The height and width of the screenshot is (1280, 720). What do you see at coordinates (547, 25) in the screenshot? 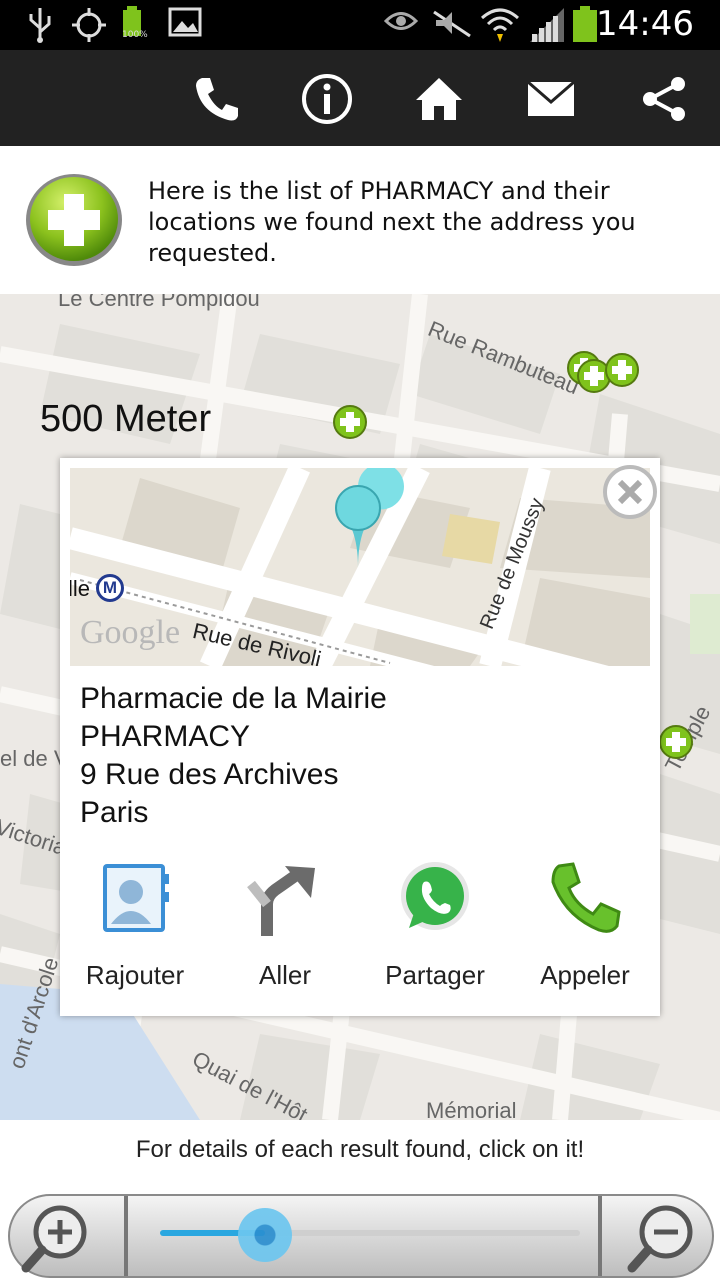
I see `signal-icon` at bounding box center [547, 25].